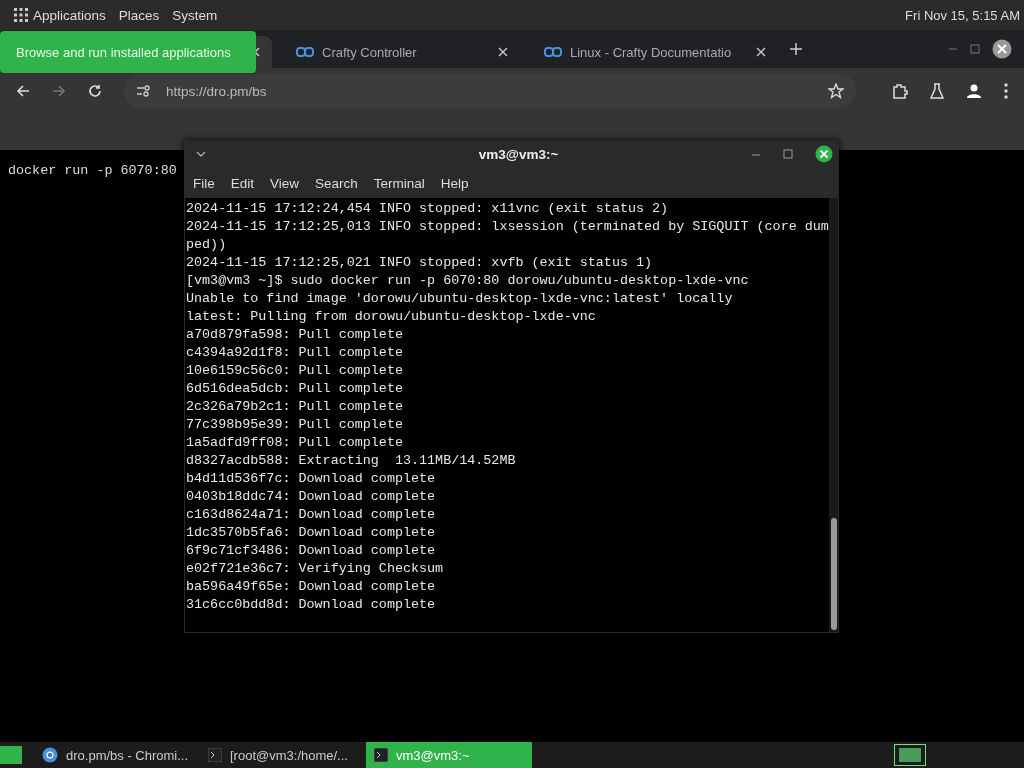 This screenshot has width=1024, height=768. I want to click on scrollbar-thumb, so click(833, 574).